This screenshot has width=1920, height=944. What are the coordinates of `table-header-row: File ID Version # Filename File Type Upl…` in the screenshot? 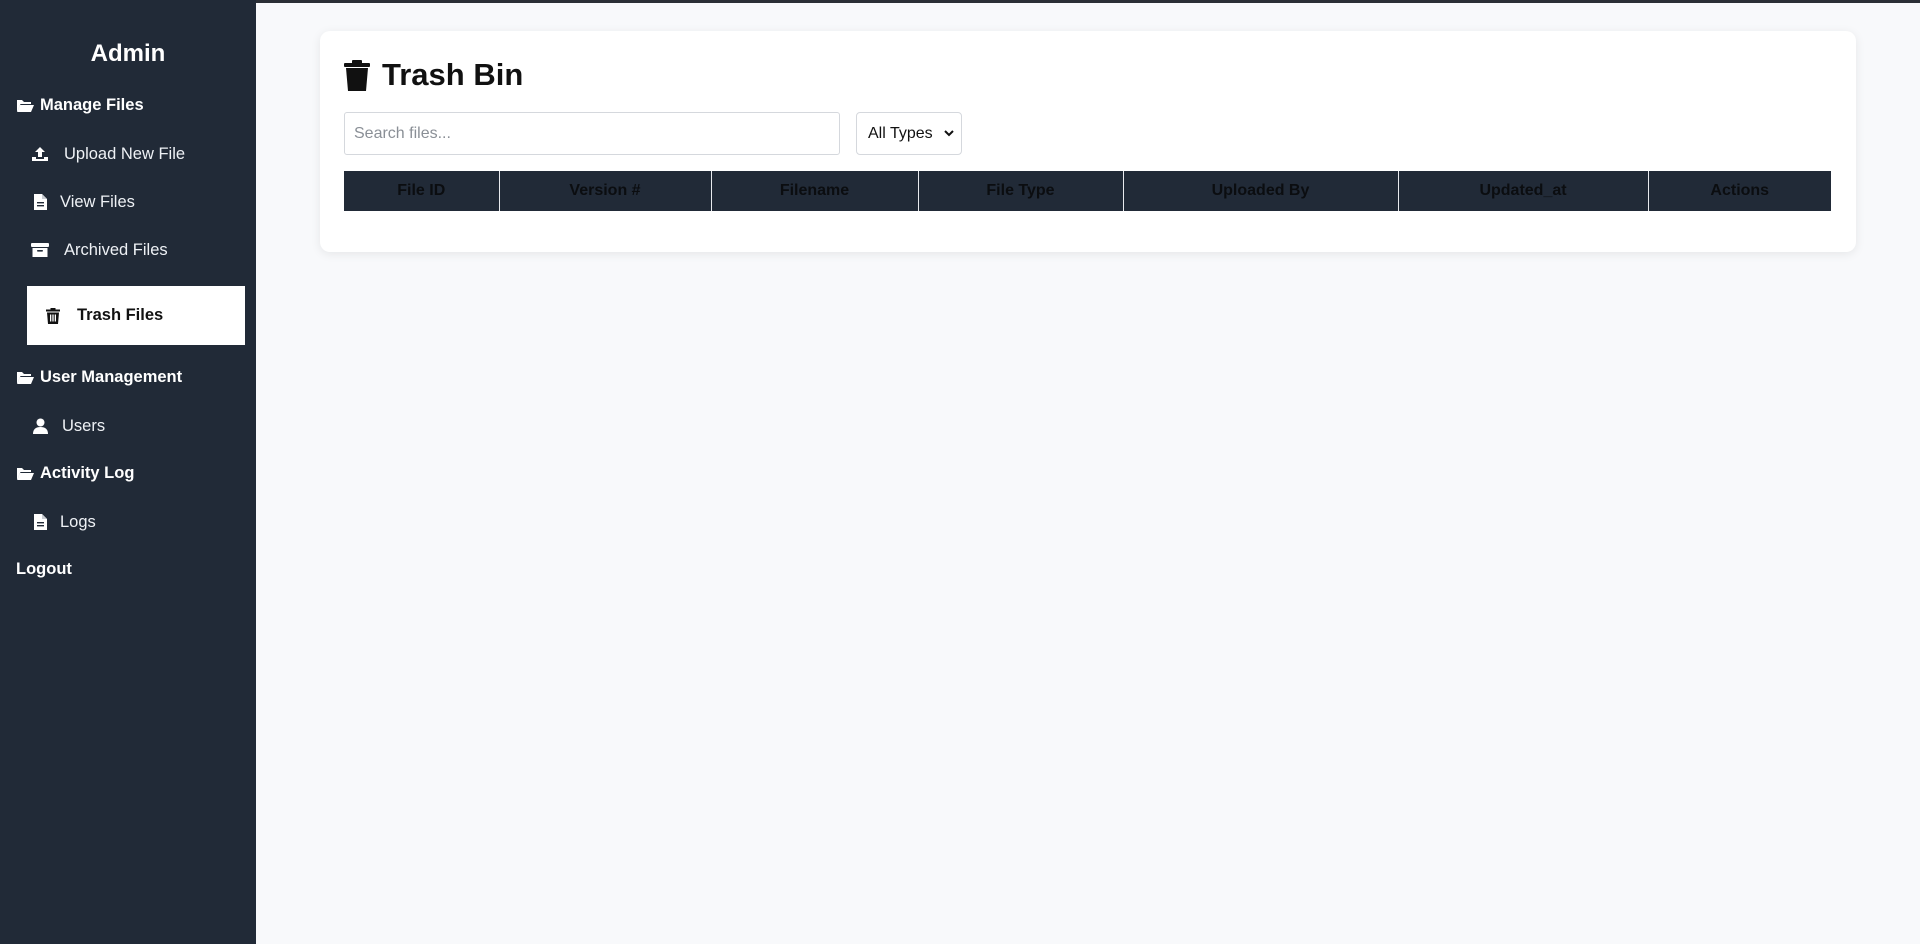 It's located at (1087, 191).